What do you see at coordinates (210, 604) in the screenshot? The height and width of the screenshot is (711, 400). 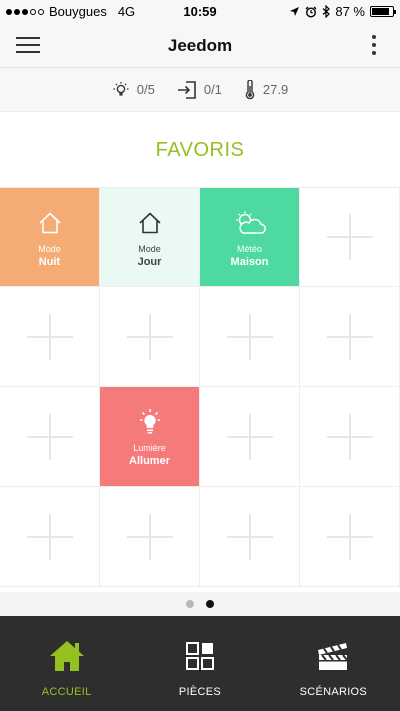 I see `page-dot-2-active` at bounding box center [210, 604].